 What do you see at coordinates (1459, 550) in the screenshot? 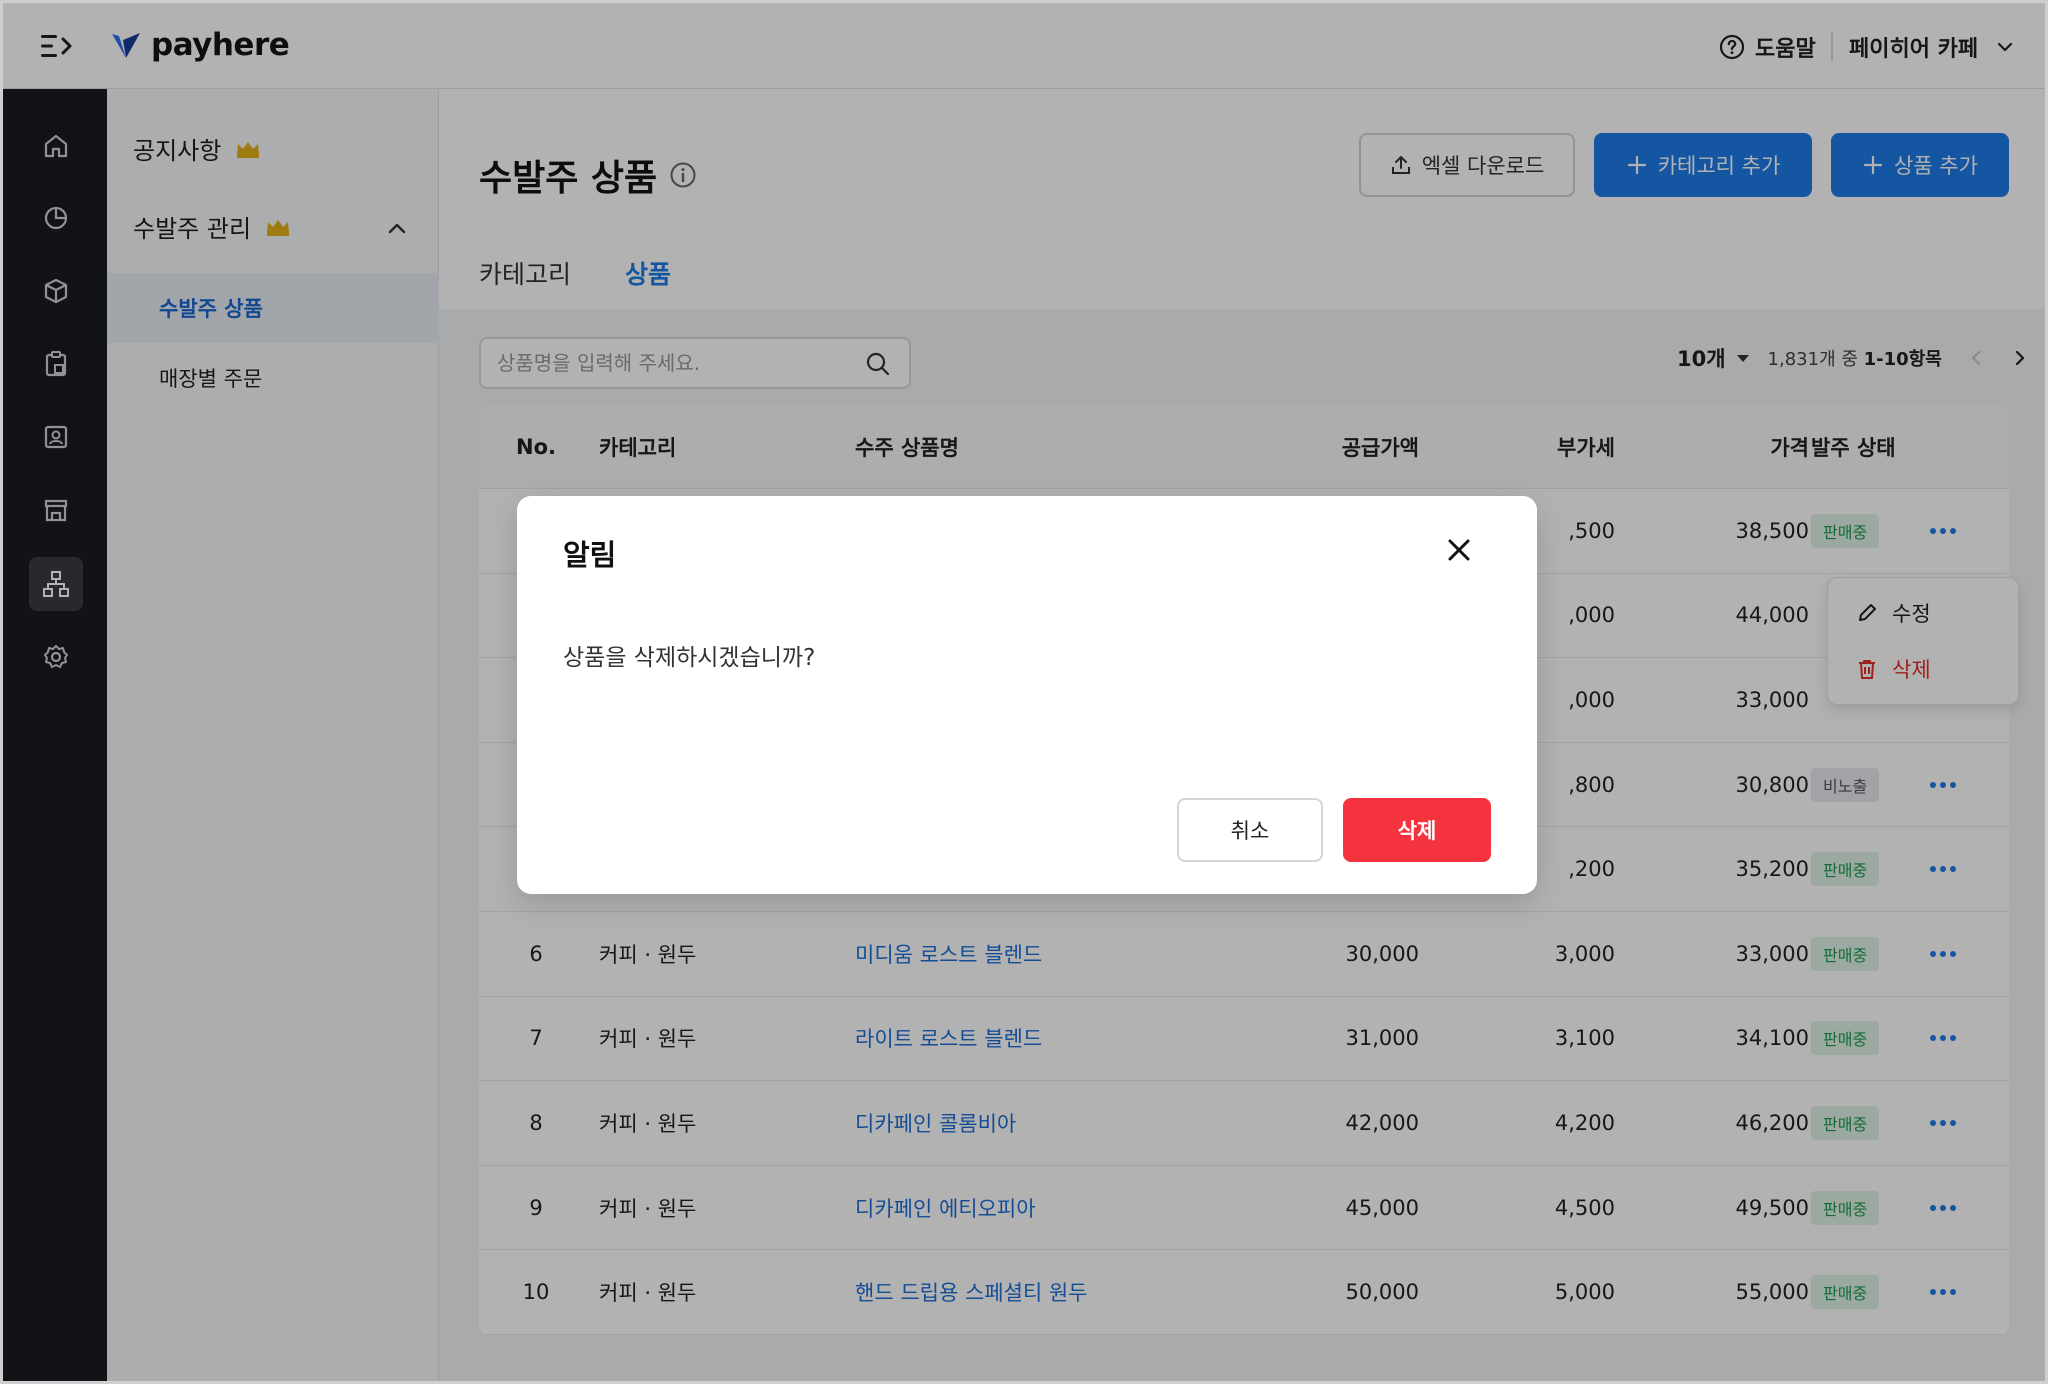
I see `close-icon` at bounding box center [1459, 550].